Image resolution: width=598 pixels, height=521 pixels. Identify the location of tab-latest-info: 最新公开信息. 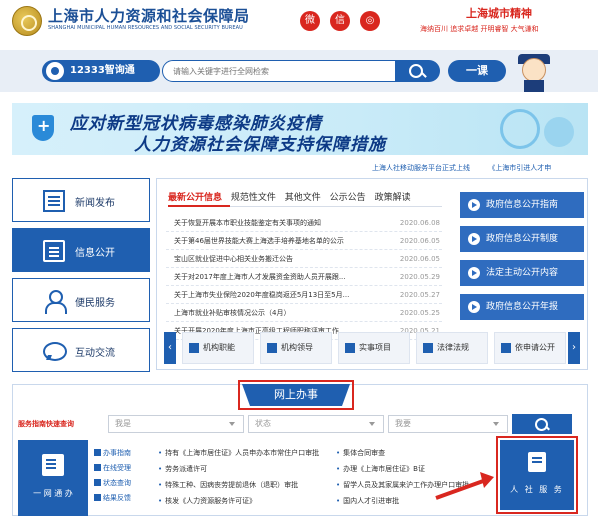
(195, 196).